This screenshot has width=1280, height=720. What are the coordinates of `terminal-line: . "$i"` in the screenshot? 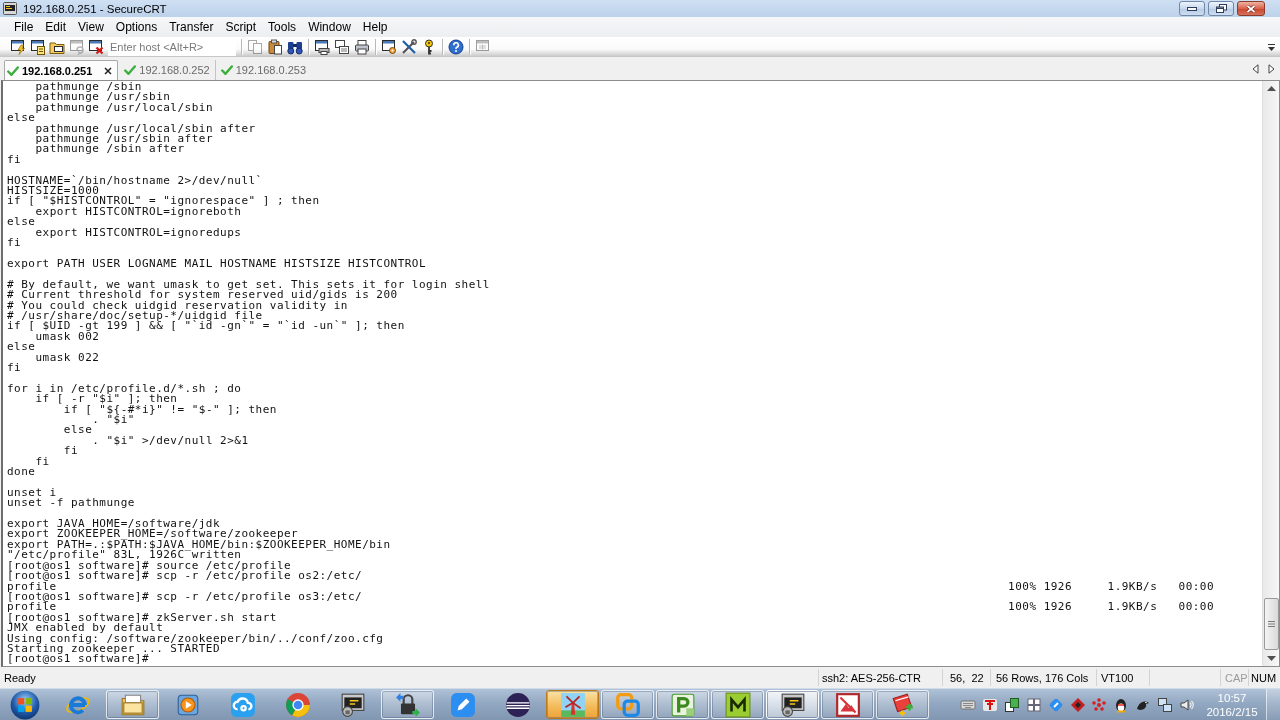 It's located at (113, 420).